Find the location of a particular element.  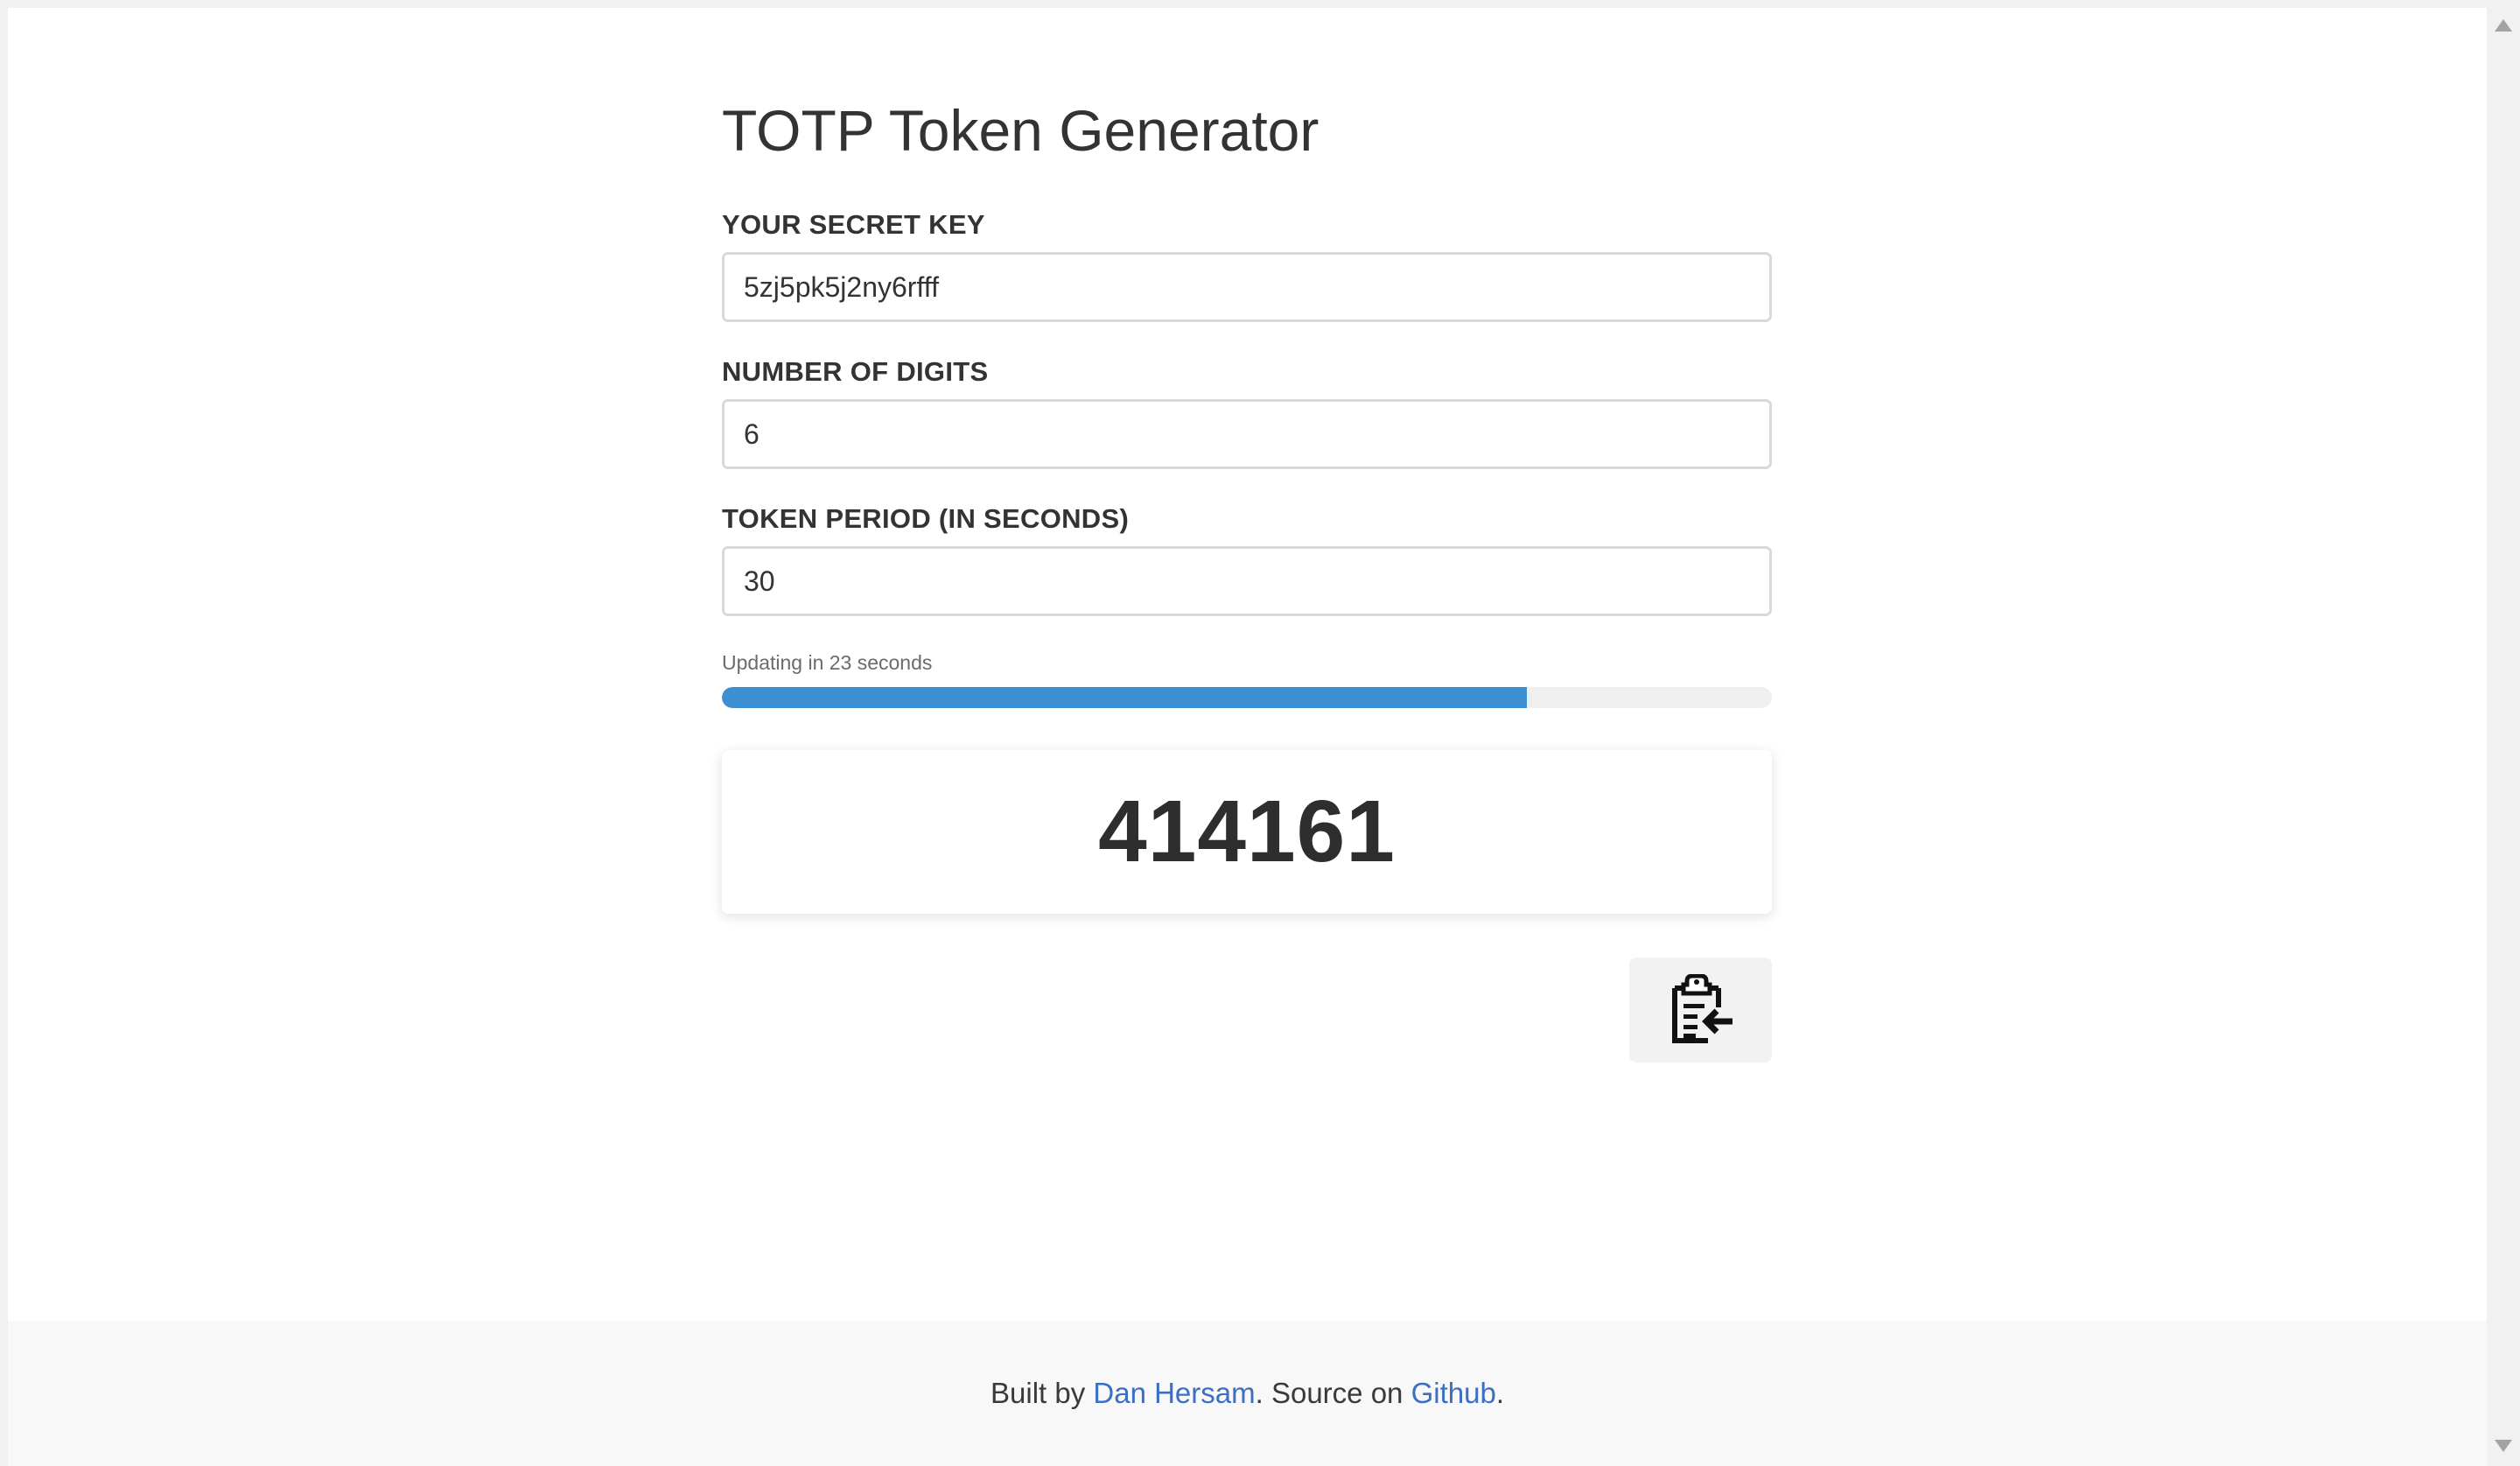

secret-key-input is located at coordinates (1247, 287).